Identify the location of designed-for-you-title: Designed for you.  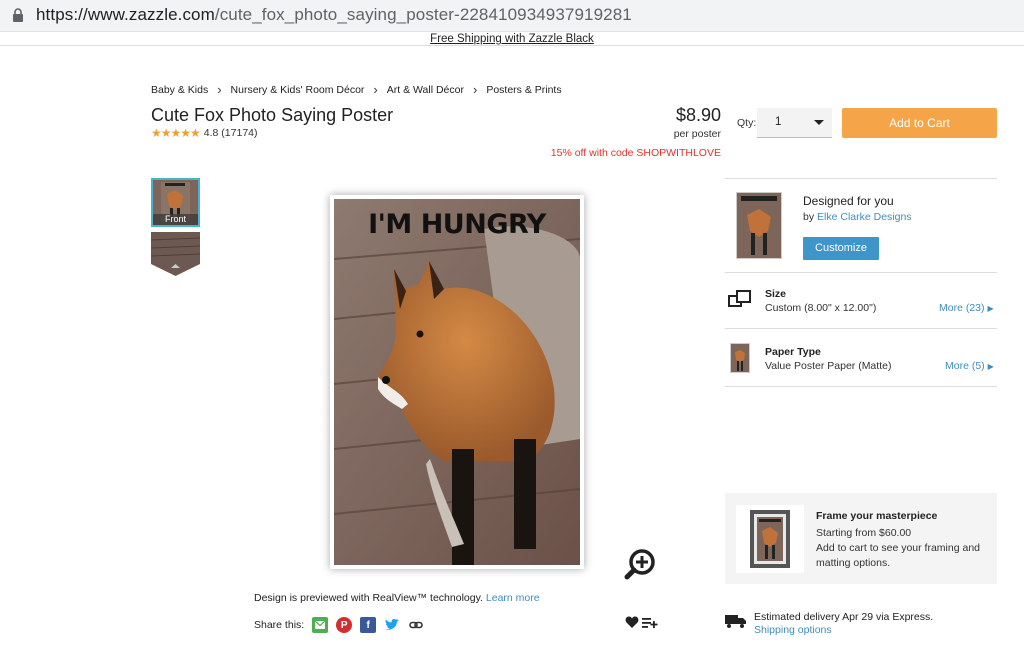
(848, 201).